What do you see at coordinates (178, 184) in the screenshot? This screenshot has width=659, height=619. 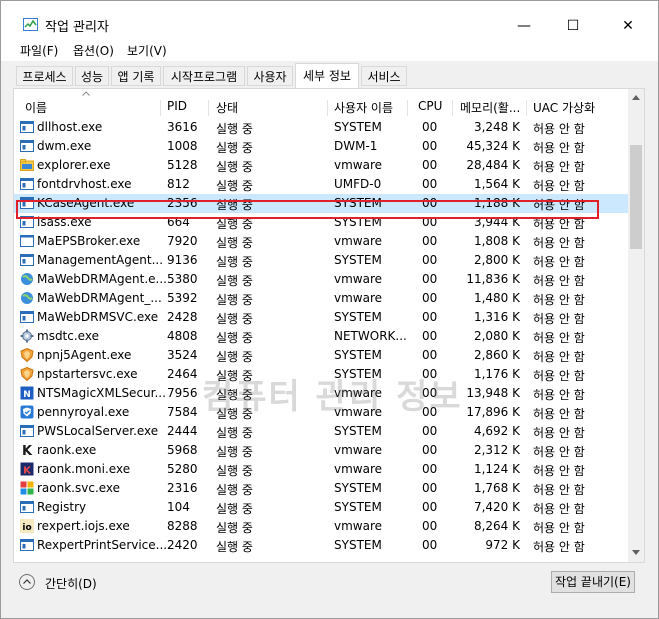 I see `process-pid: 812` at bounding box center [178, 184].